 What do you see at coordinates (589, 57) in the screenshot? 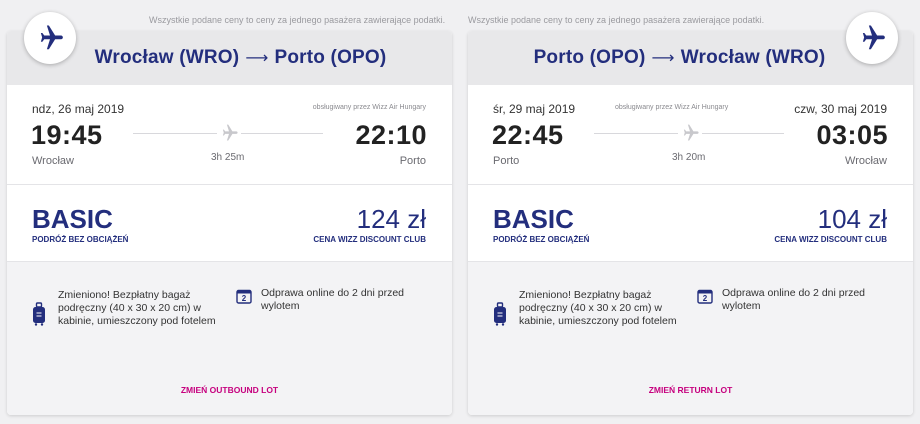
I see `route-origin: Porto (OPO)` at bounding box center [589, 57].